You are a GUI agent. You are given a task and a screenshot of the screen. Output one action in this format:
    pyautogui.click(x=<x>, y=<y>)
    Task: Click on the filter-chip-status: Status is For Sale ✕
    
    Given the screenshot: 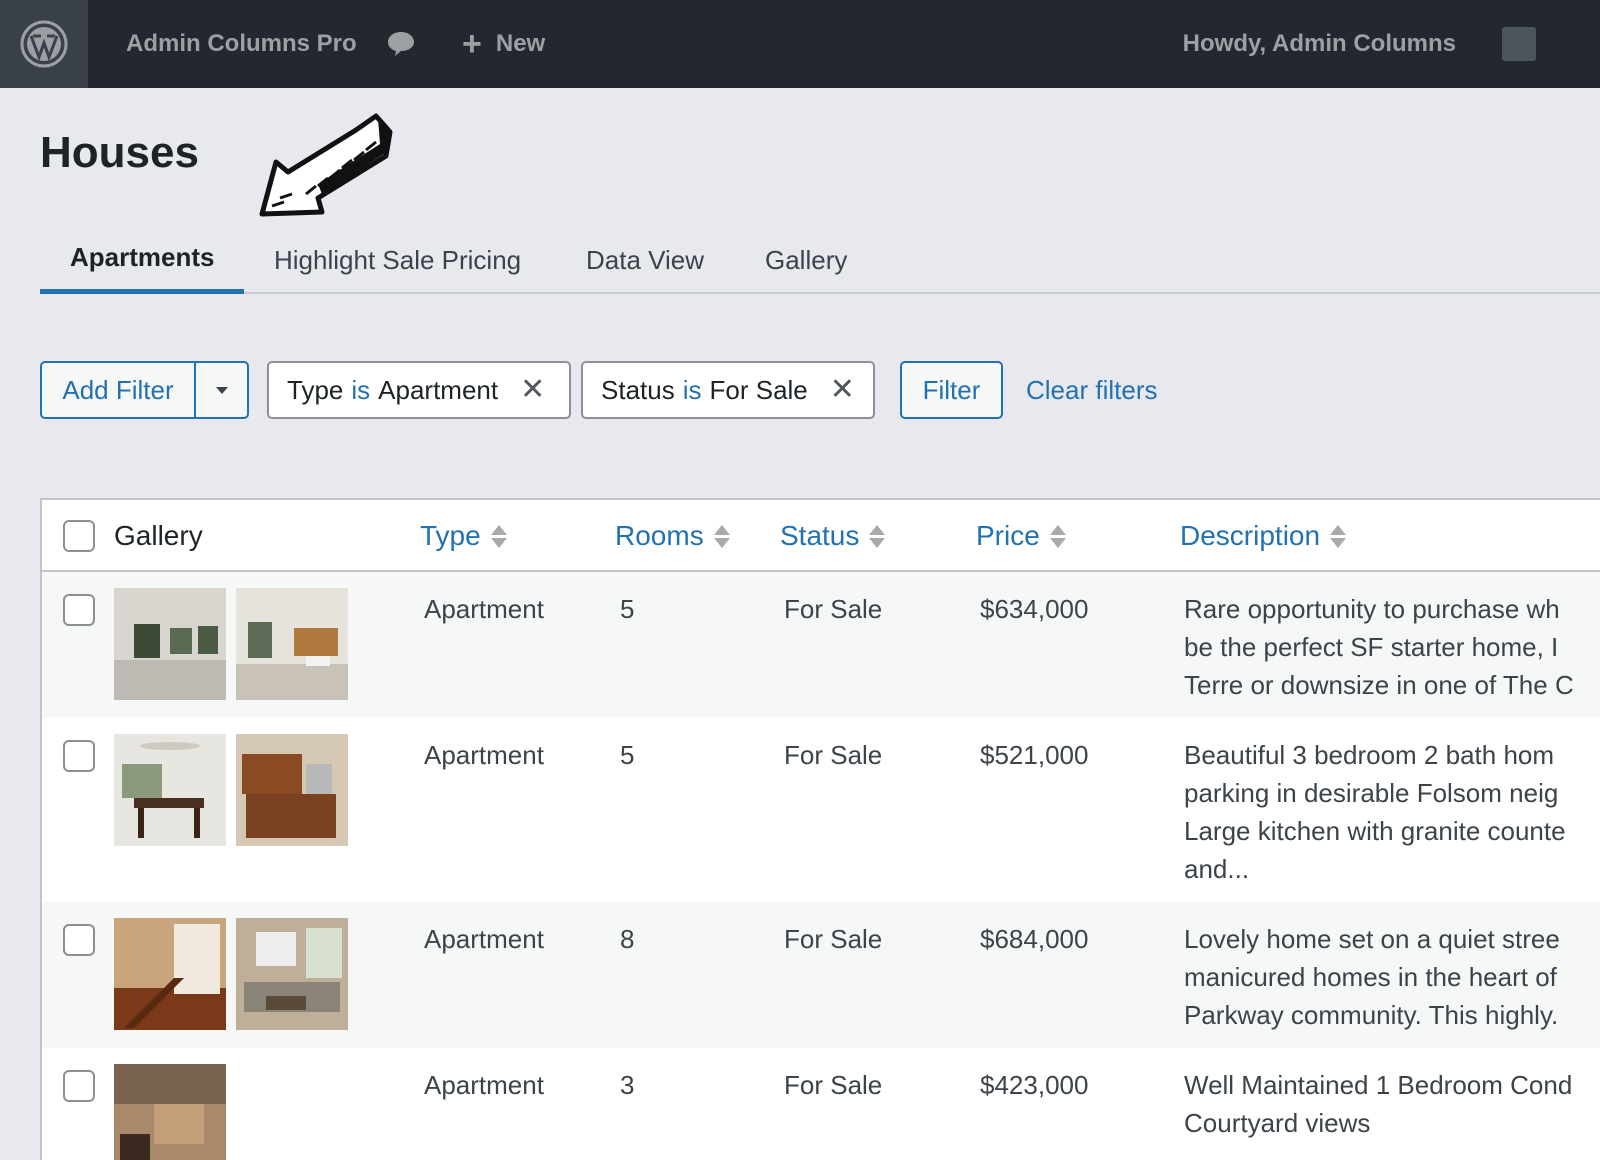 What is the action you would take?
    pyautogui.click(x=728, y=390)
    